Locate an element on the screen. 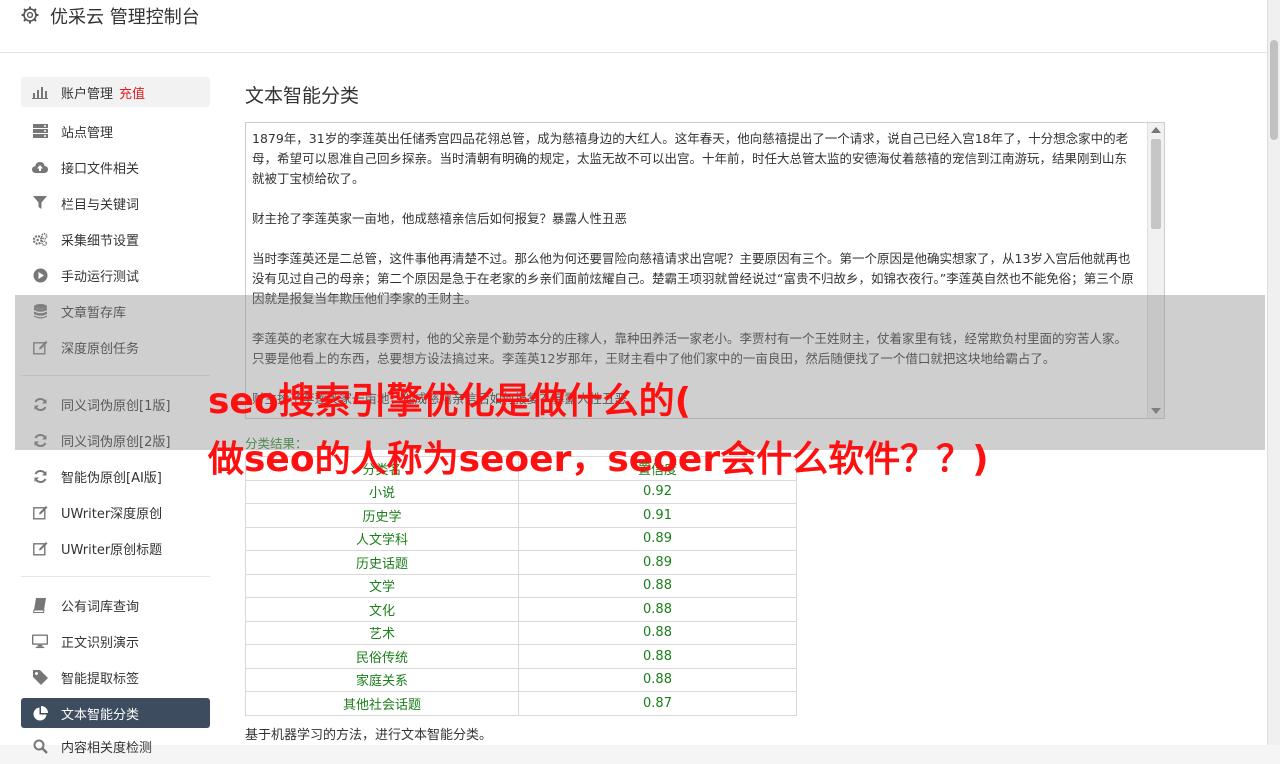 The width and height of the screenshot is (1280, 764). table-row: 人文学科 0.89 is located at coordinates (521, 538).